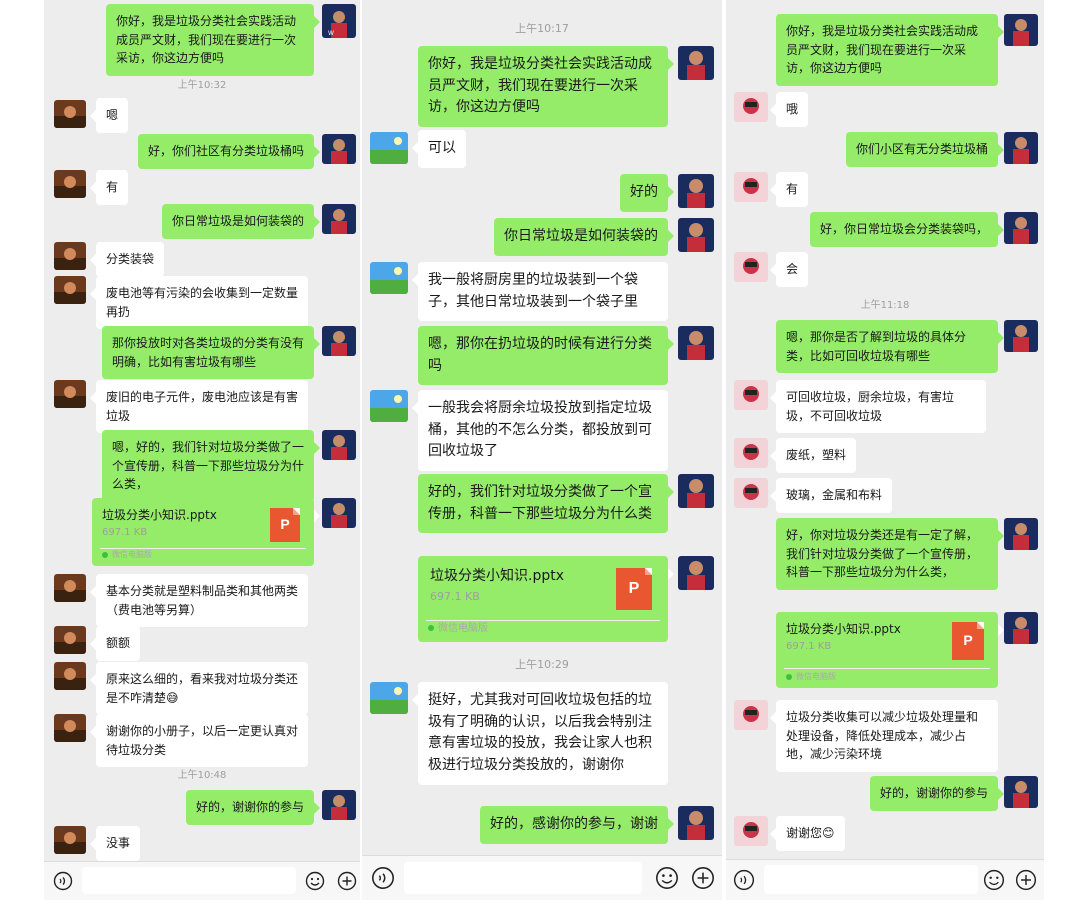  Describe the element at coordinates (202, 353) in the screenshot. I see `message-outgoing: 那你投放时对各类垃圾的分类有没有明确，比如有害垃圾有哪些` at that location.